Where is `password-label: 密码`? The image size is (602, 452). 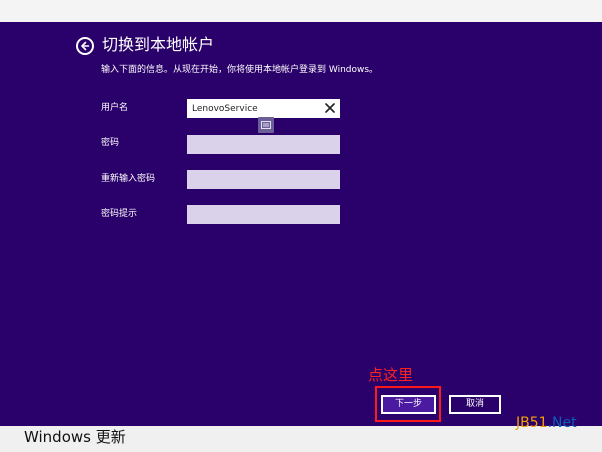 password-label: 密码 is located at coordinates (110, 143).